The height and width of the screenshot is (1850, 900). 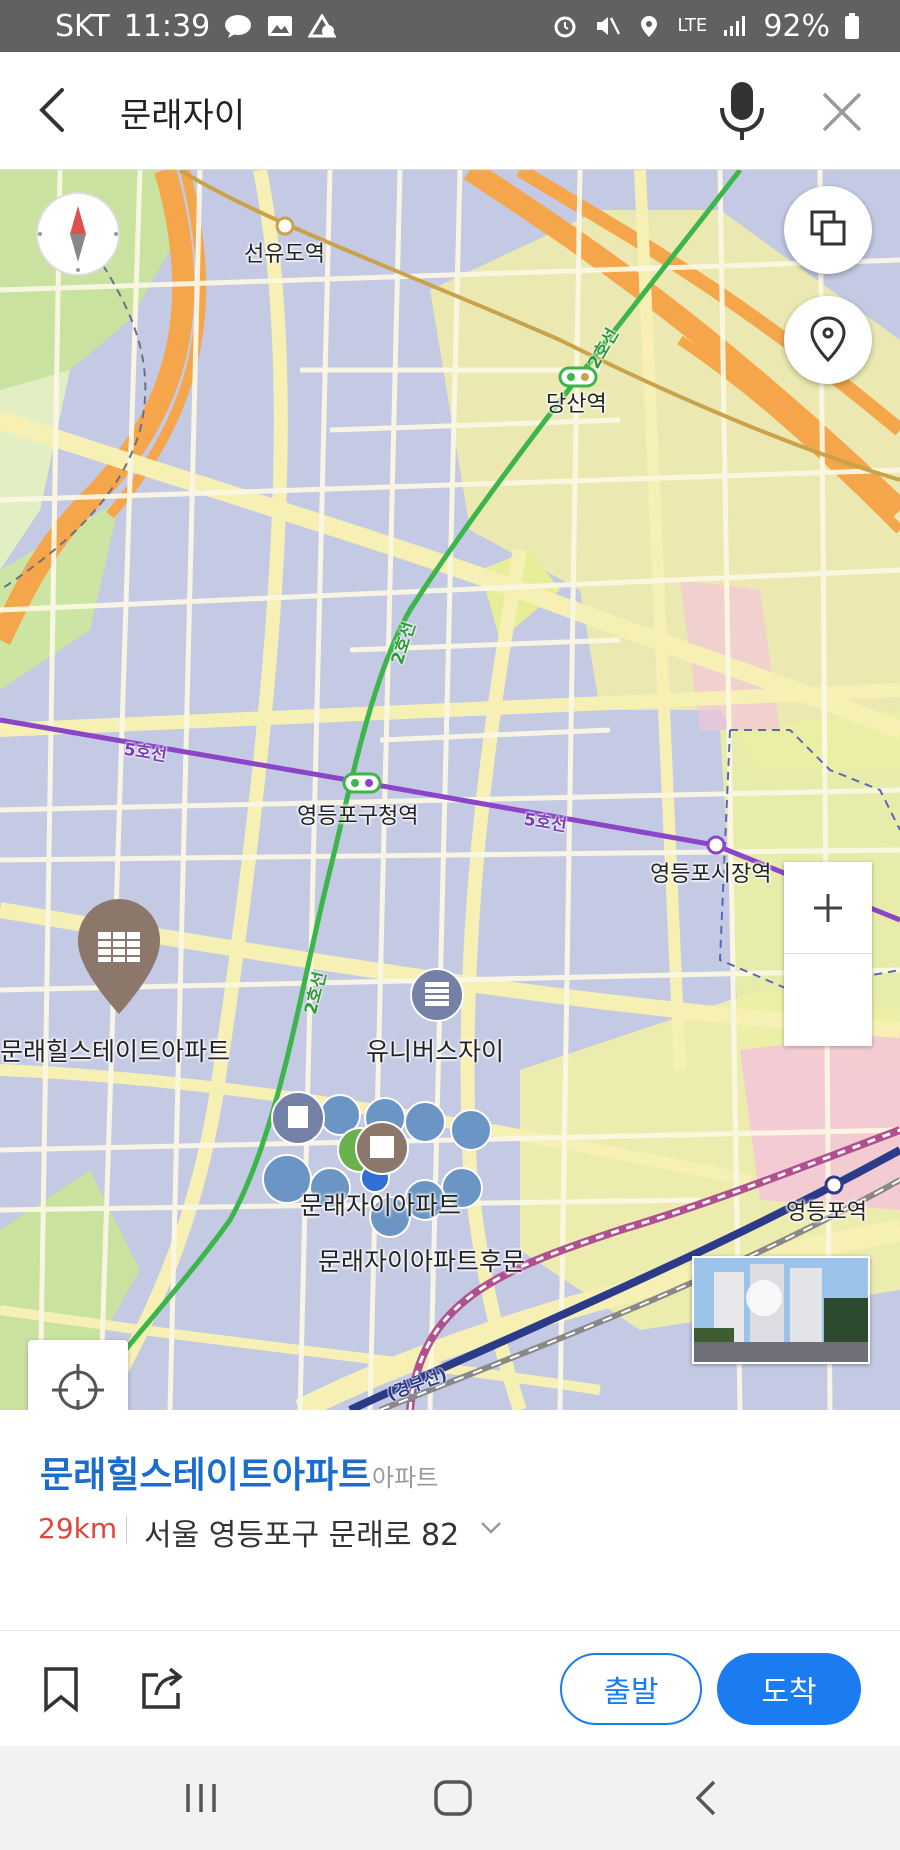 I want to click on layer-button, so click(x=828, y=230).